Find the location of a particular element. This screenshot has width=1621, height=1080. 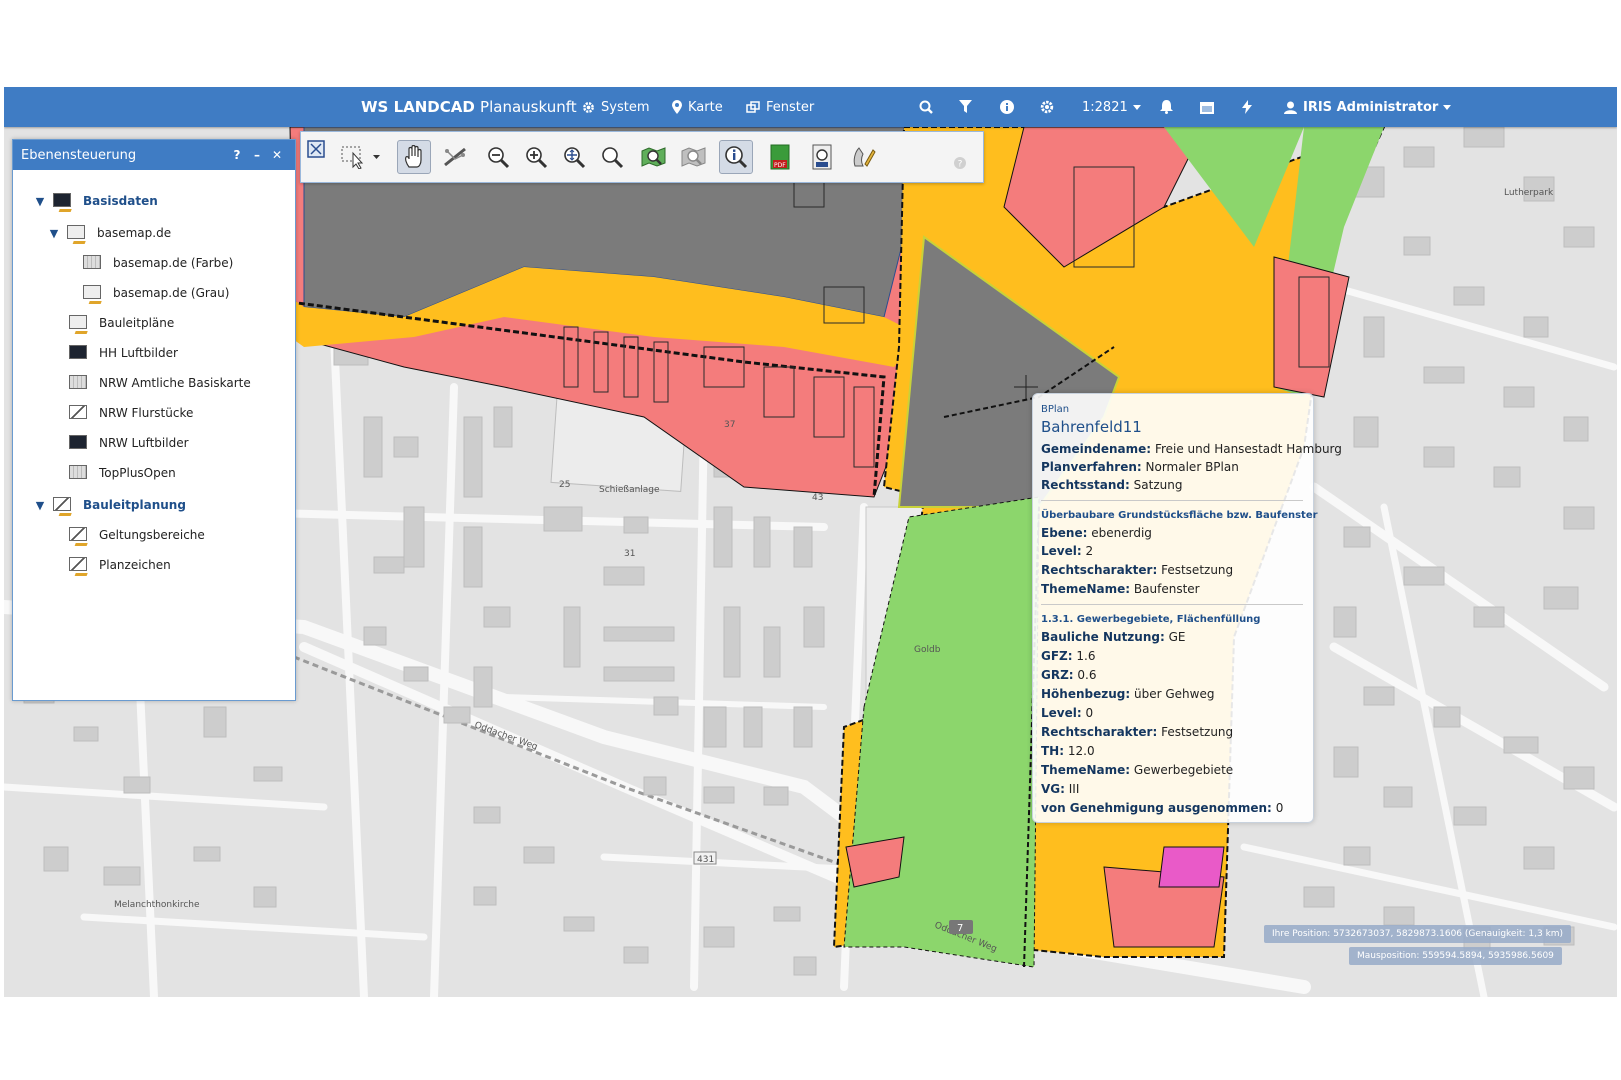

select-tool-button is located at coordinates (354, 157).